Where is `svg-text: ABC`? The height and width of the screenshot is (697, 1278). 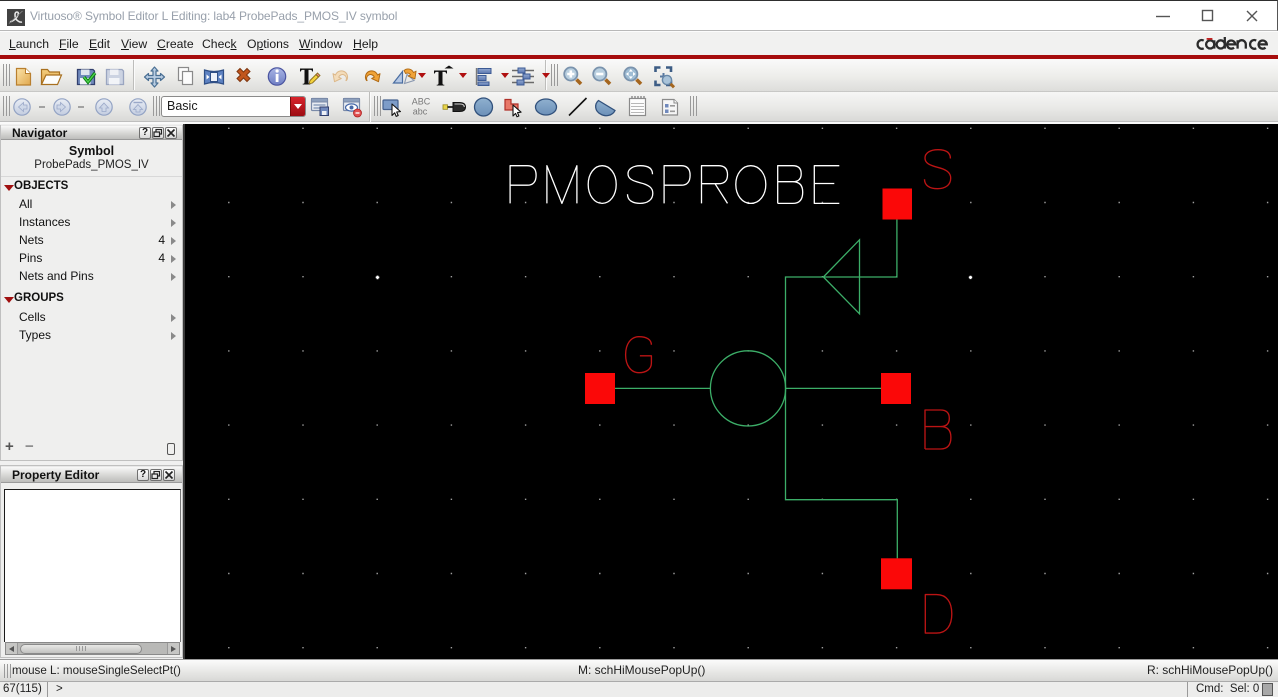 svg-text: ABC is located at coordinates (421, 102).